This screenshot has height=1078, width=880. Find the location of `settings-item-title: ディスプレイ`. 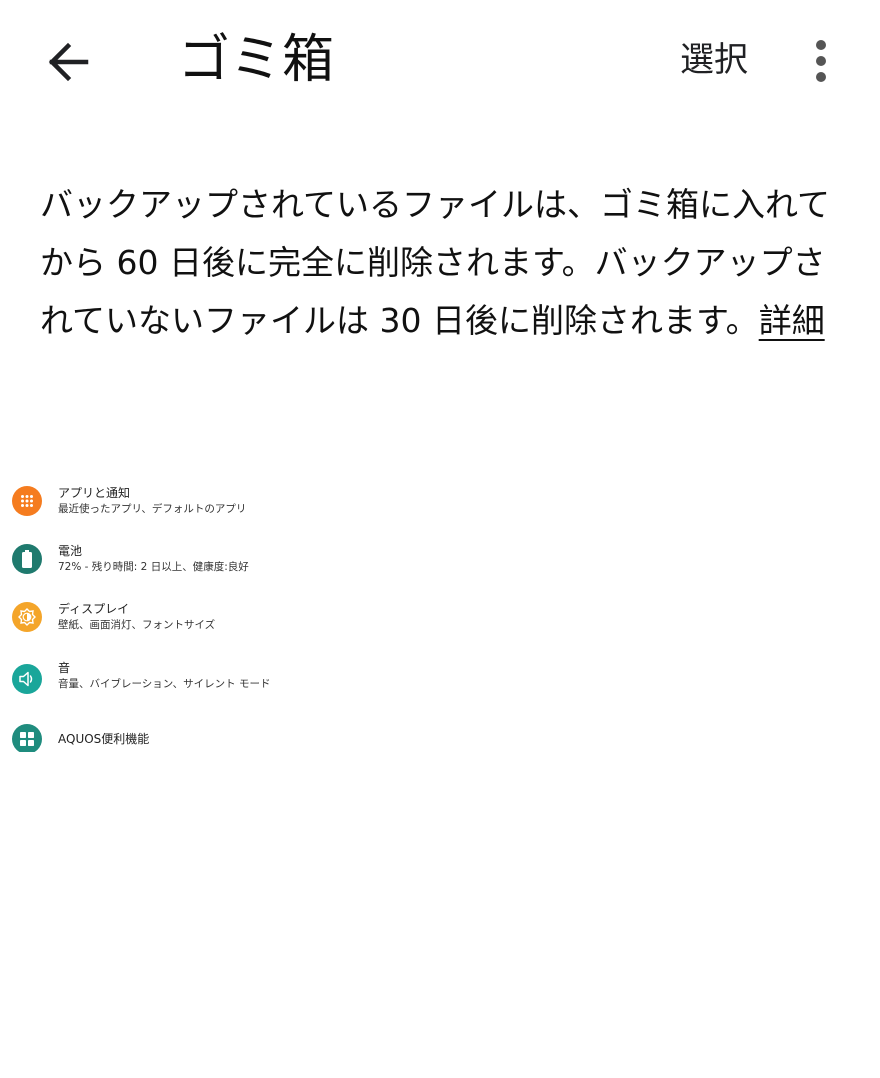

settings-item-title: ディスプレイ is located at coordinates (94, 609).